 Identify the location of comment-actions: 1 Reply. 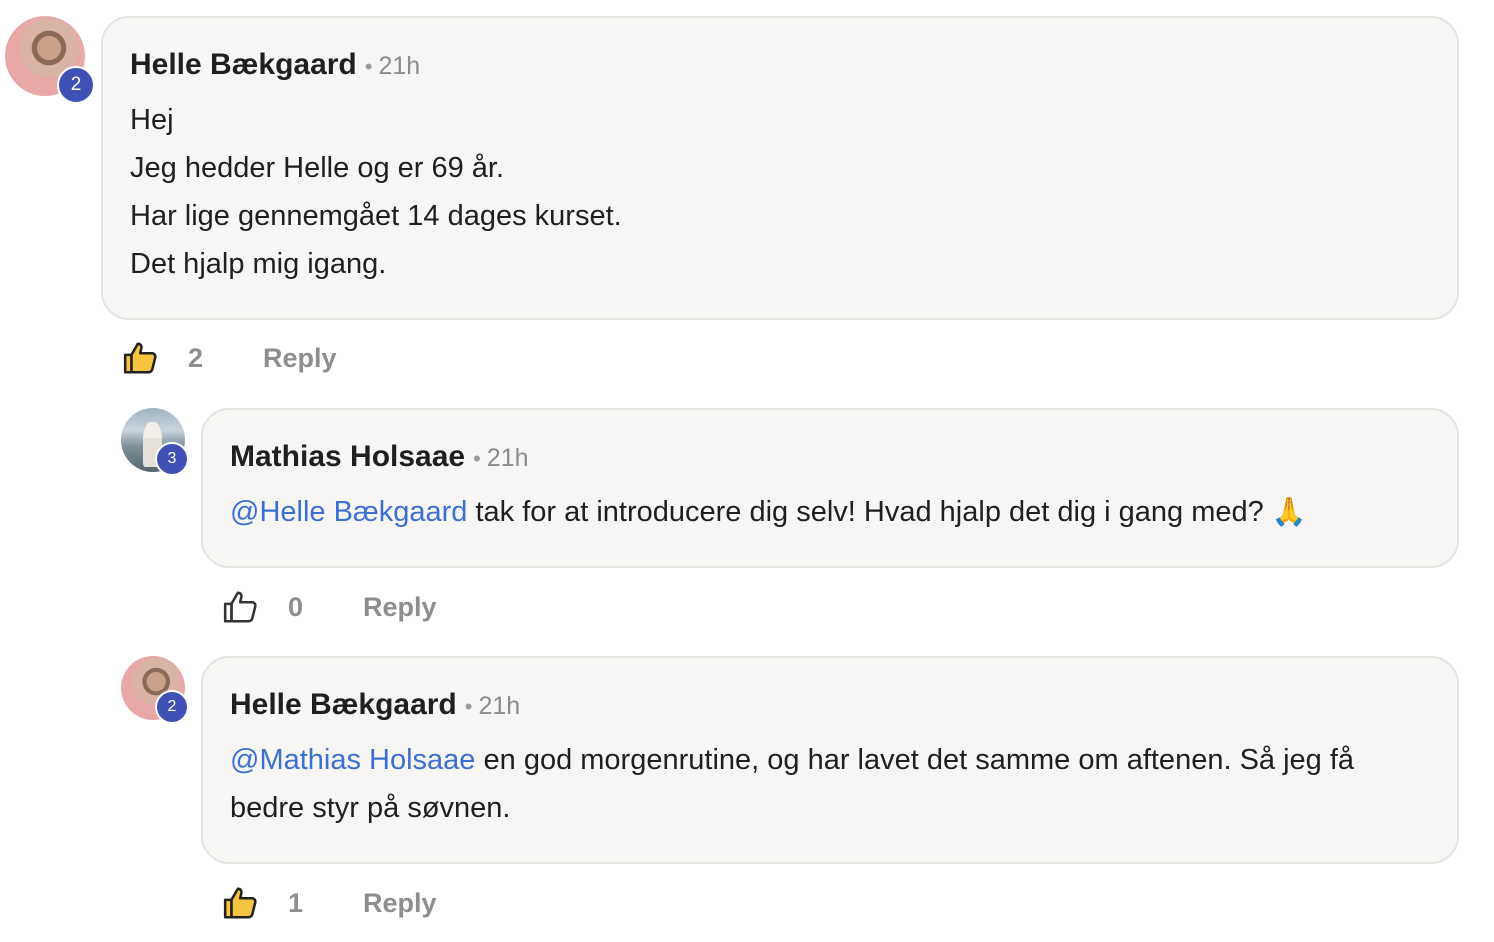
(329, 903).